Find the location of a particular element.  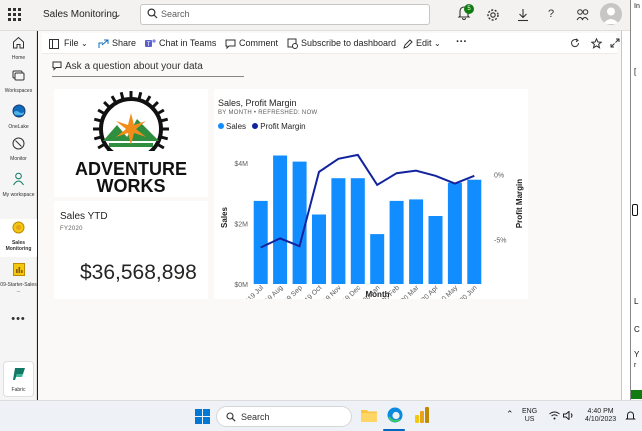

x-tick-label: 2020 Jun is located at coordinates (465, 291).